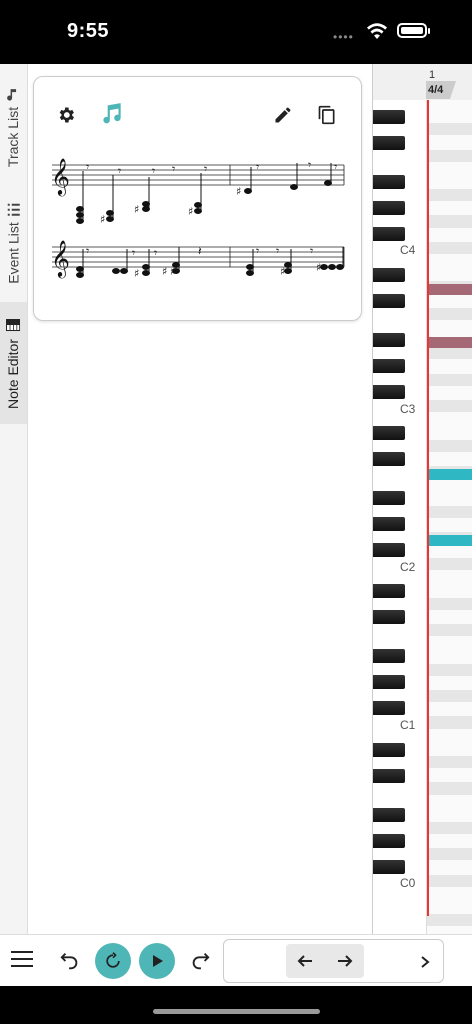  What do you see at coordinates (283, 115) in the screenshot?
I see `pencil-icon` at bounding box center [283, 115].